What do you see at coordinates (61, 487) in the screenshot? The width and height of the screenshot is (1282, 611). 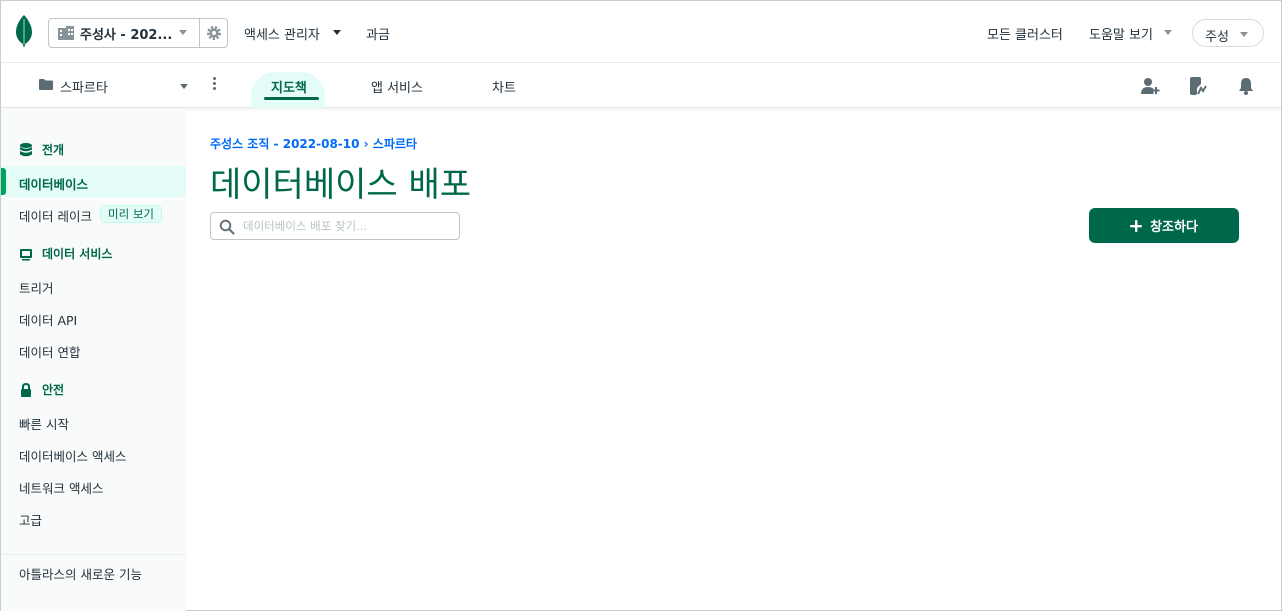 I see `sidebar-item-network-access: 네트워크 액세스` at bounding box center [61, 487].